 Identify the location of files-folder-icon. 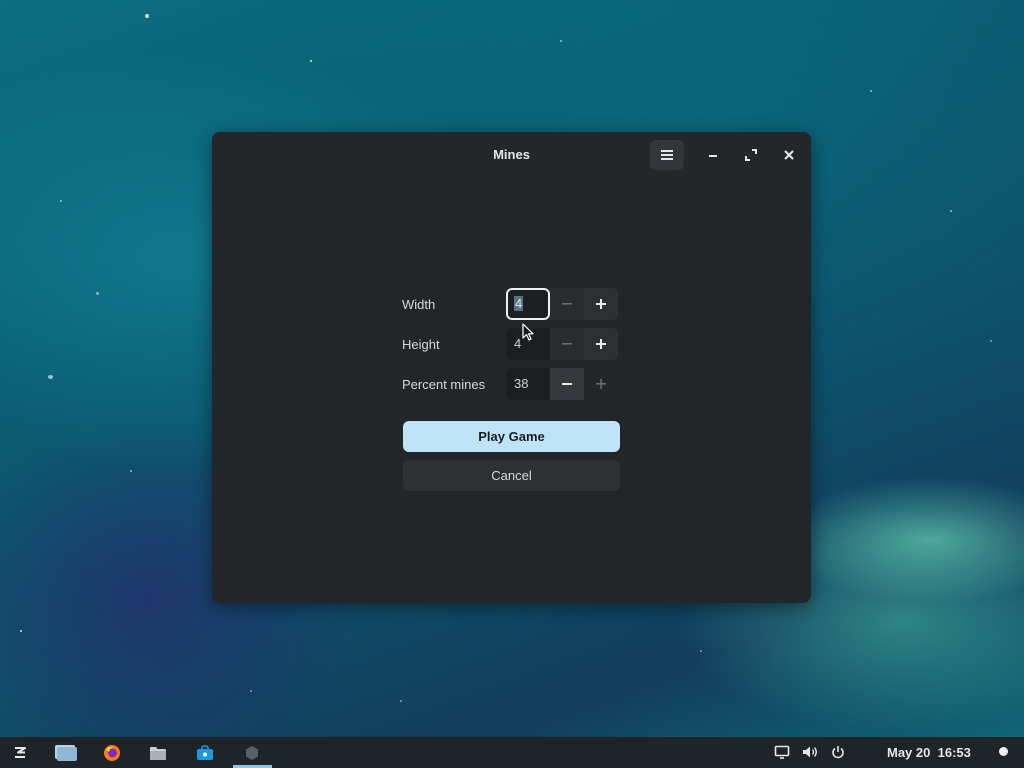
(158, 753).